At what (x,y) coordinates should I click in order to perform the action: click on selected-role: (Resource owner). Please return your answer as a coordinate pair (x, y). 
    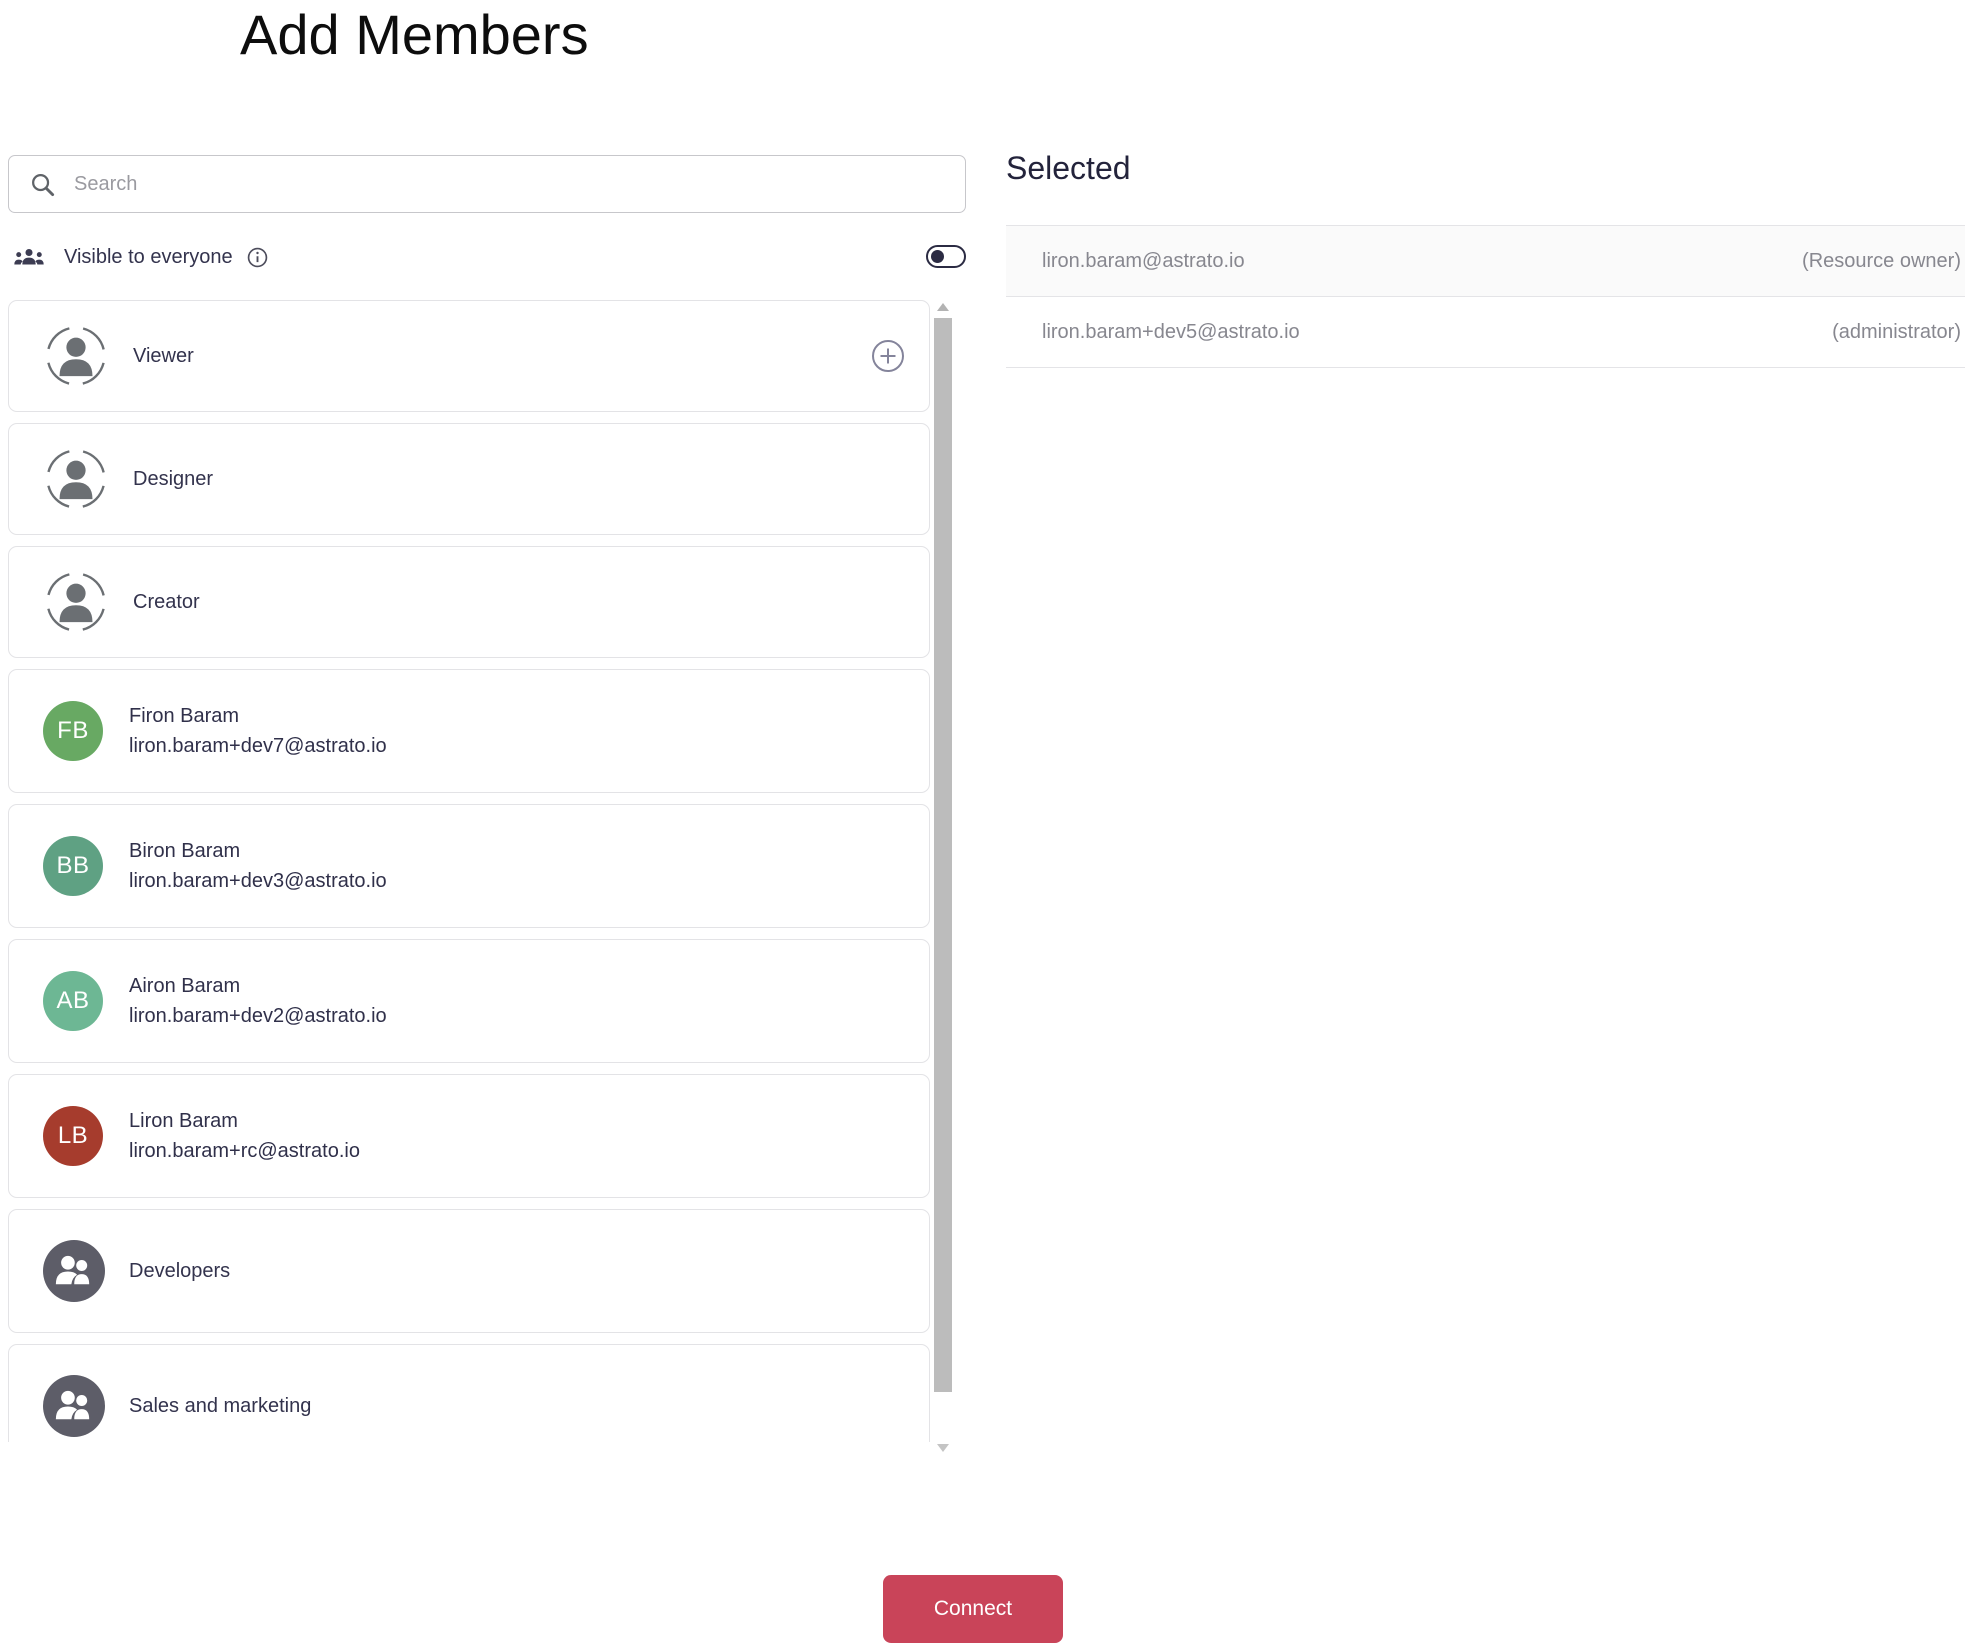
    Looking at the image, I should click on (1881, 260).